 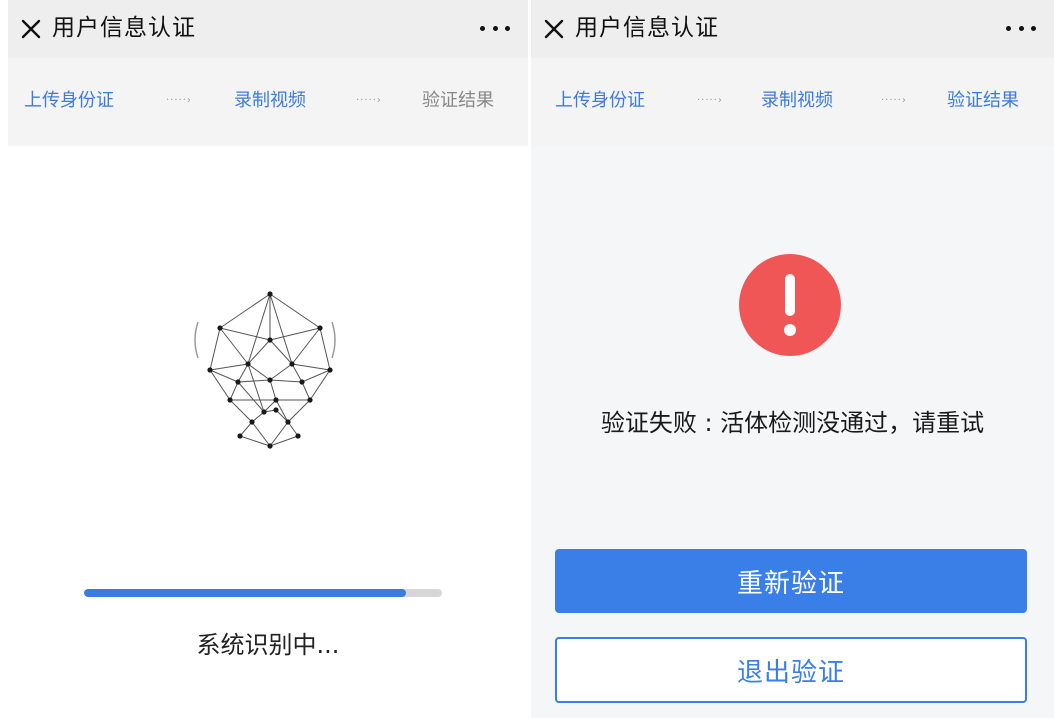 I want to click on progress-fill, so click(x=245, y=593).